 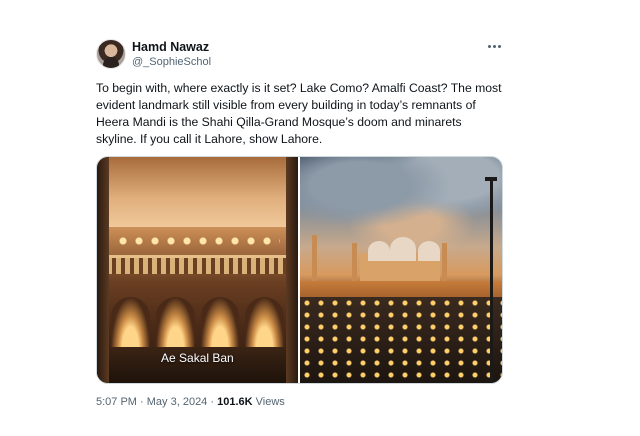 What do you see at coordinates (197, 264) in the screenshot?
I see `photo-balcony` at bounding box center [197, 264].